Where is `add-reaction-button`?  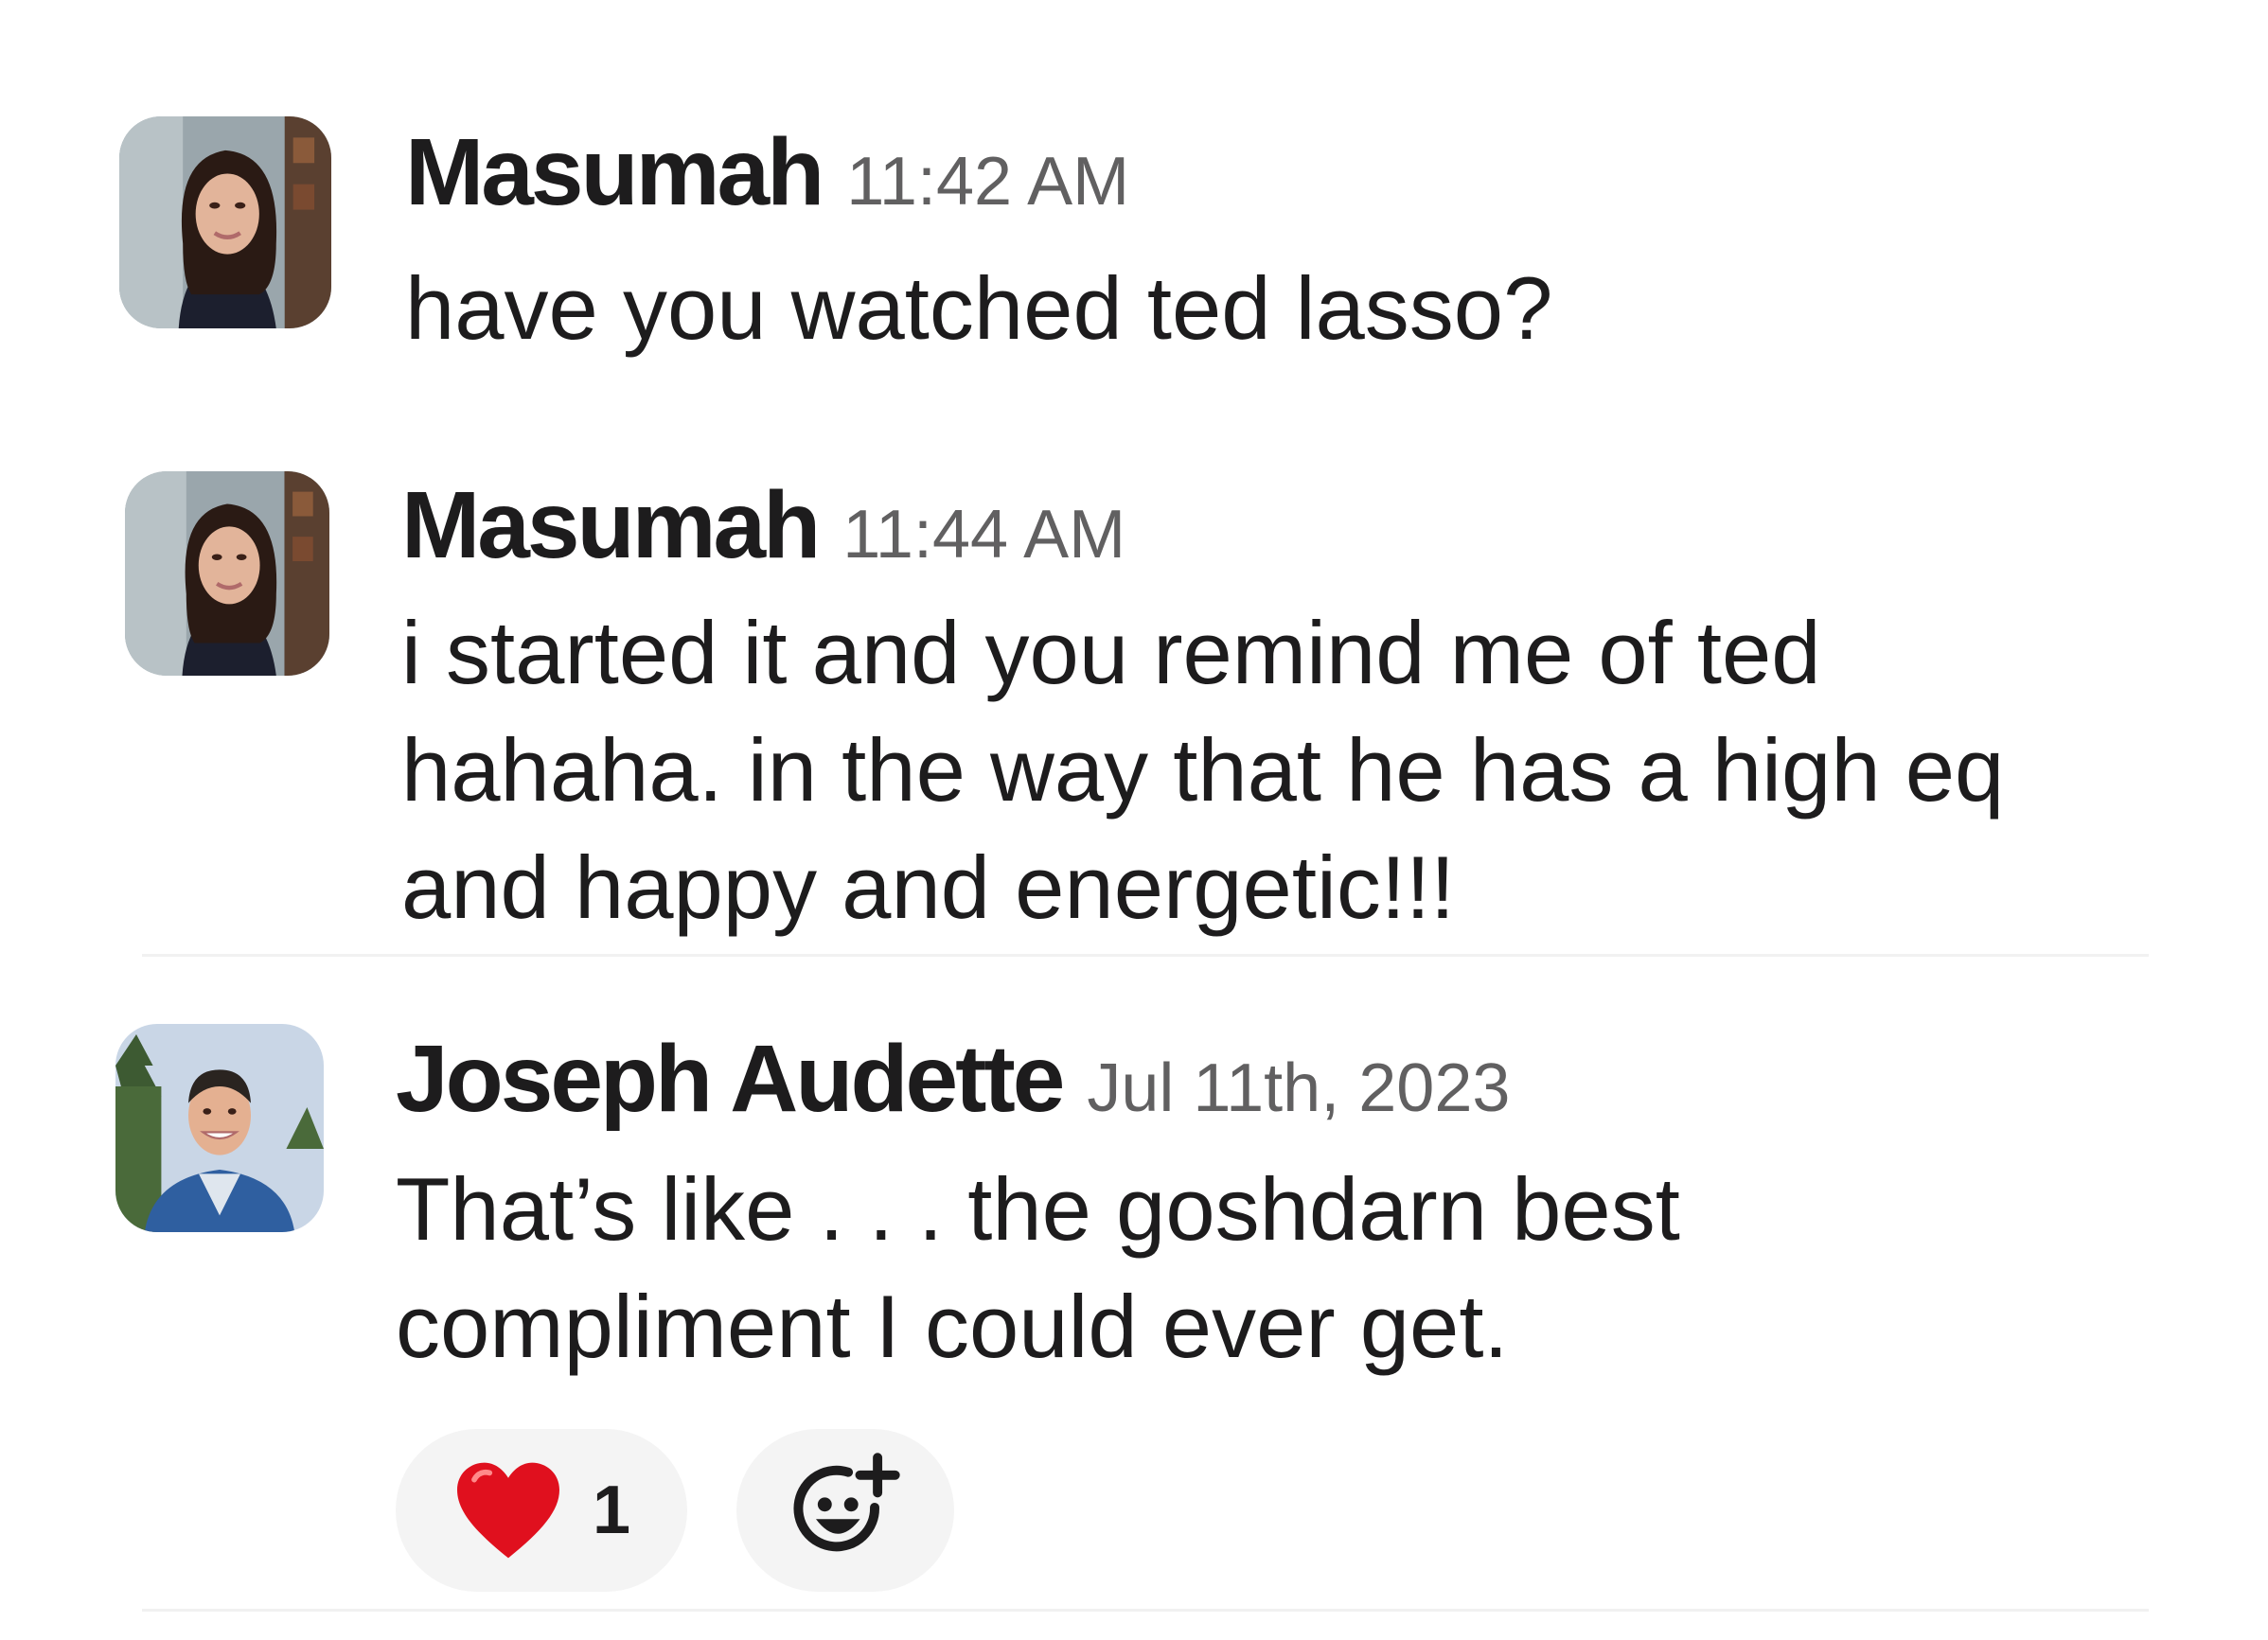 add-reaction-button is located at coordinates (845, 1510).